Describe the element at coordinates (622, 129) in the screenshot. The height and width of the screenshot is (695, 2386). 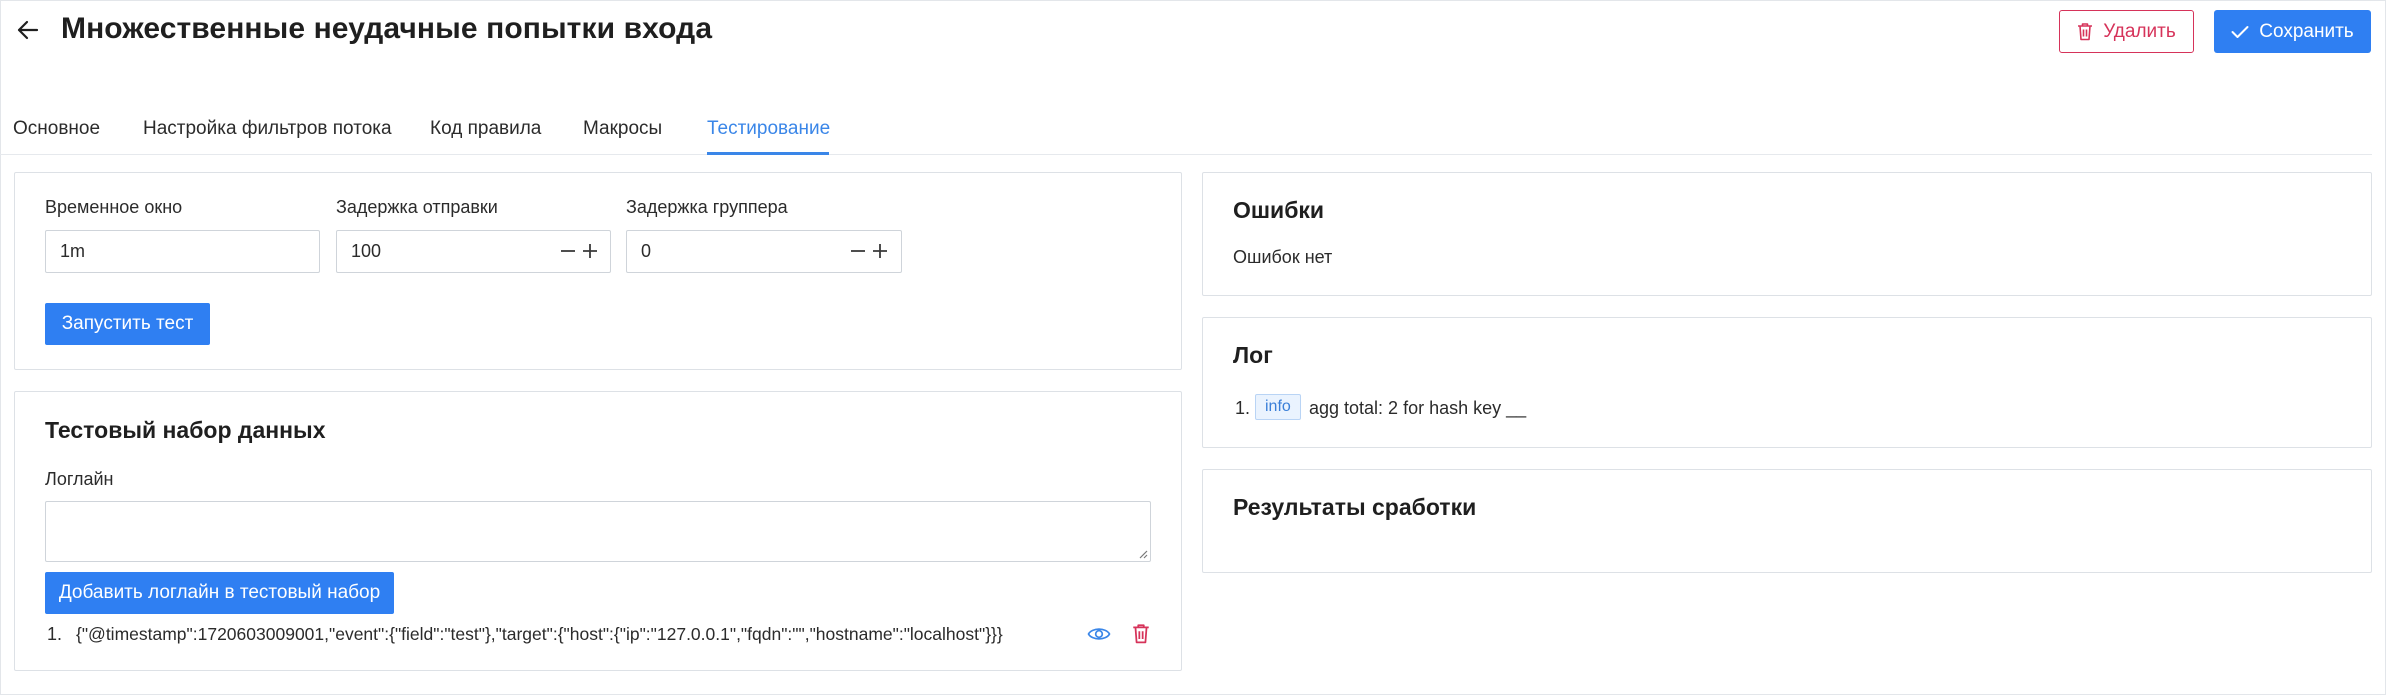
I see `tab-macros: Макросы` at that location.